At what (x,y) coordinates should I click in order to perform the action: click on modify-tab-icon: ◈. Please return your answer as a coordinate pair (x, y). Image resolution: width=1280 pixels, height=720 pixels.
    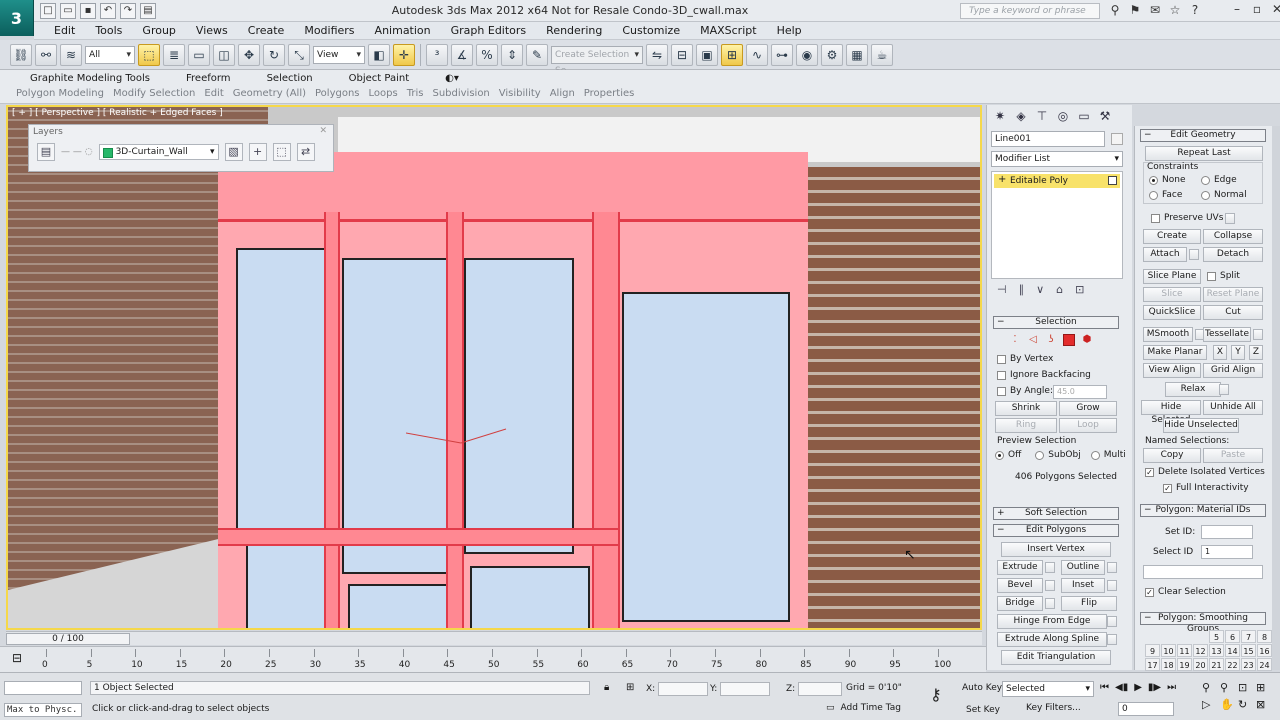
    Looking at the image, I should click on (1021, 116).